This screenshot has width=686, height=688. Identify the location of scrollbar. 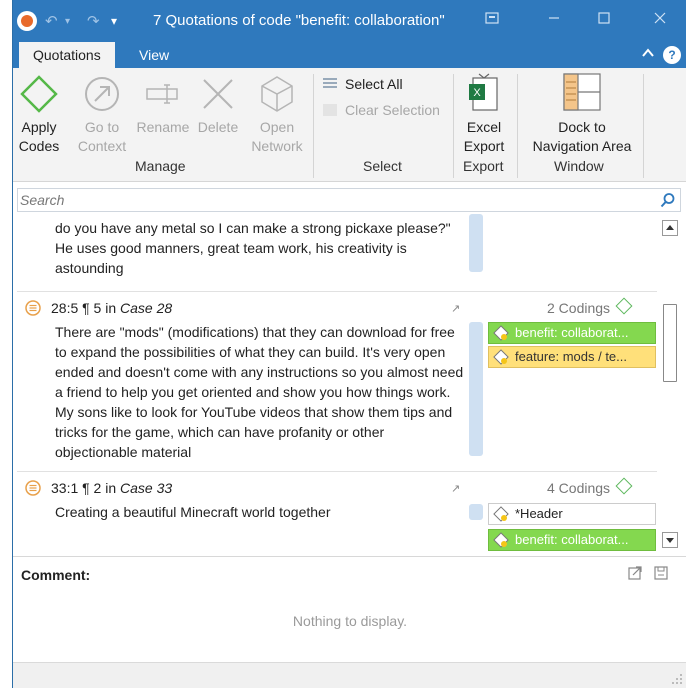
(670, 384).